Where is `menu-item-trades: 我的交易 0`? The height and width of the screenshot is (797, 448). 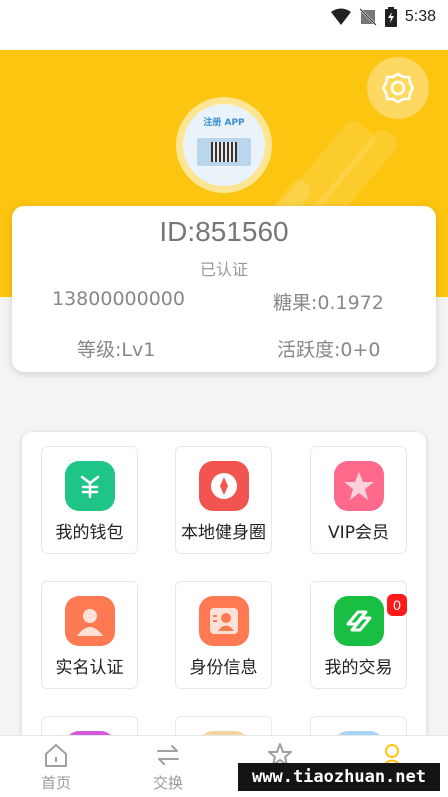
menu-item-trades: 我的交易 0 is located at coordinates (358, 635).